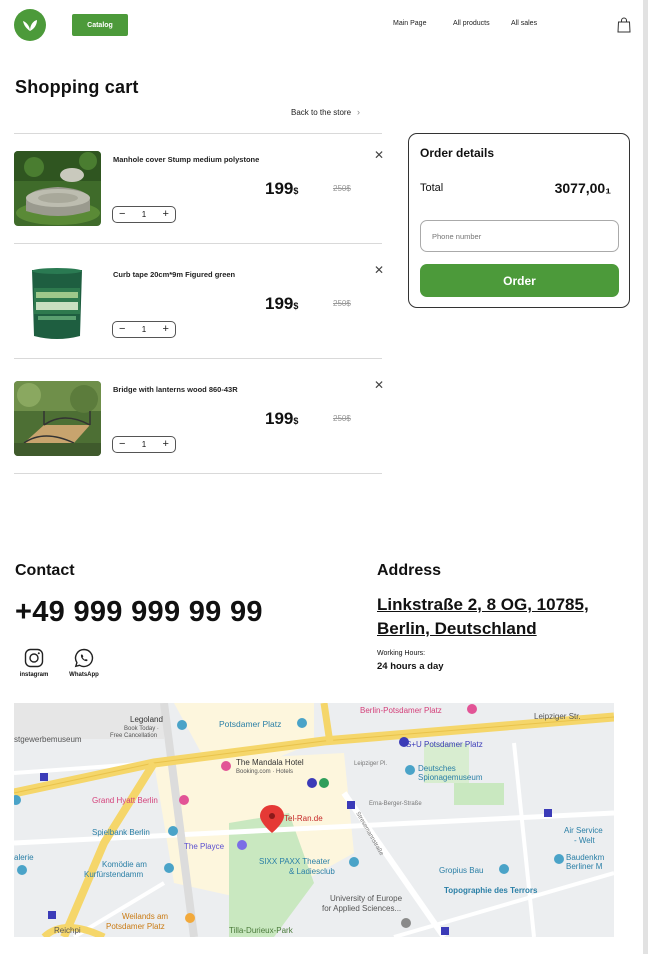 The height and width of the screenshot is (954, 648). What do you see at coordinates (77, 87) in the screenshot?
I see `page-title: Shopping cart` at bounding box center [77, 87].